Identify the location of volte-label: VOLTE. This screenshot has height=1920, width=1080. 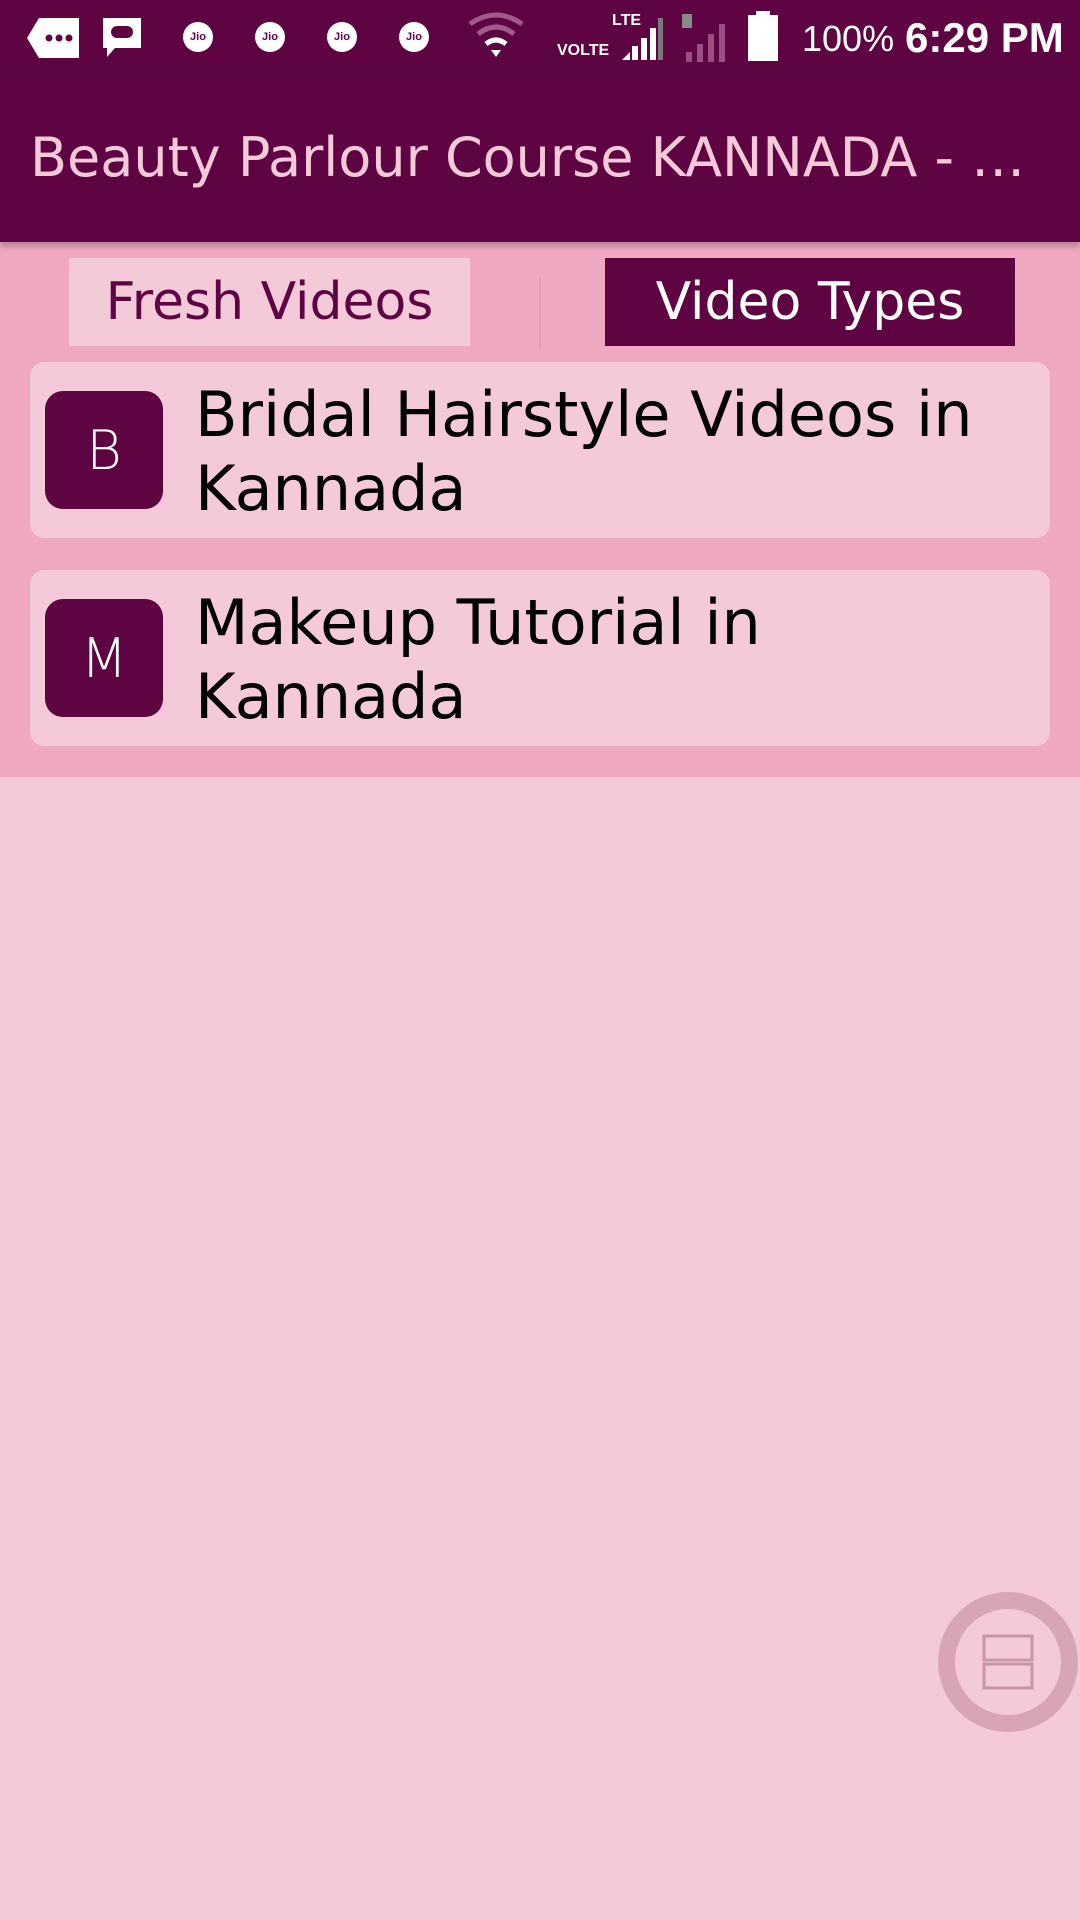
(583, 50).